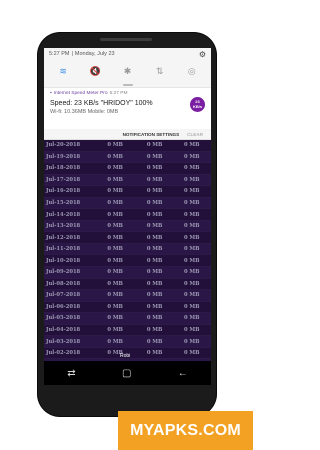  I want to click on table-row: Jul-15-2018 0 MB 0 MB 0 MB, so click(127, 203).